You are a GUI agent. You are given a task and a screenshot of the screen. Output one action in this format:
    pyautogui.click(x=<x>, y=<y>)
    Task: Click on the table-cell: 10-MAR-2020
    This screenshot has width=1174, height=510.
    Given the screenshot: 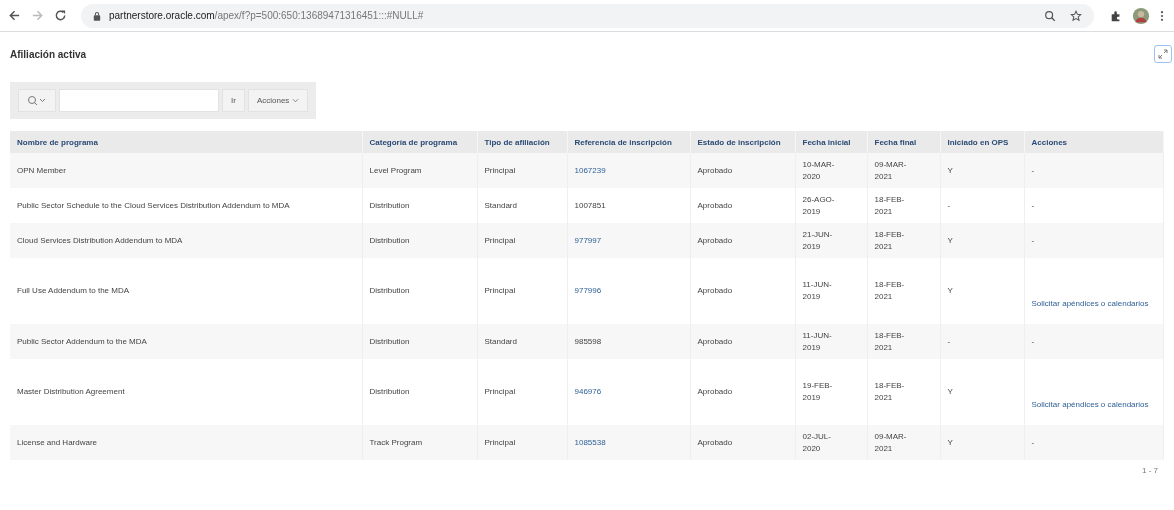 What is the action you would take?
    pyautogui.click(x=831, y=170)
    